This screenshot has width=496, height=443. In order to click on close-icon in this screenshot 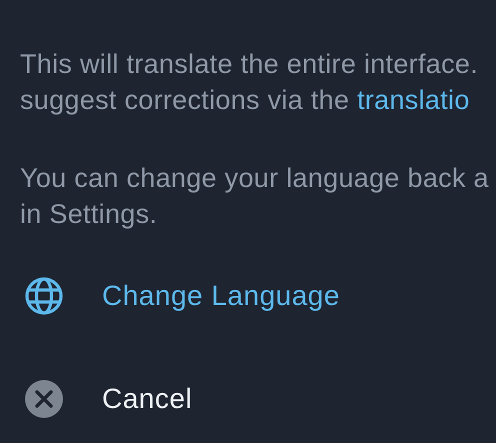, I will do `click(44, 399)`.